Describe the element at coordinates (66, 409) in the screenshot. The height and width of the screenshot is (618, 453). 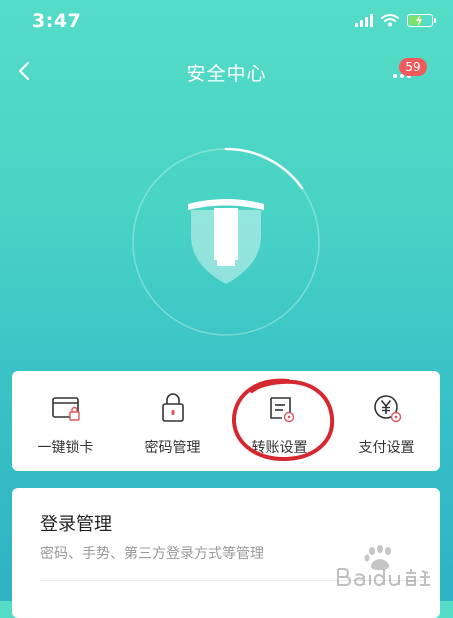
I see `card-lock-icon` at that location.